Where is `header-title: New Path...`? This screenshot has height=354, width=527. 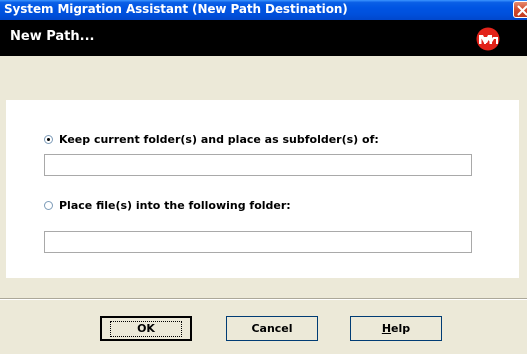
header-title: New Path... is located at coordinates (52, 36).